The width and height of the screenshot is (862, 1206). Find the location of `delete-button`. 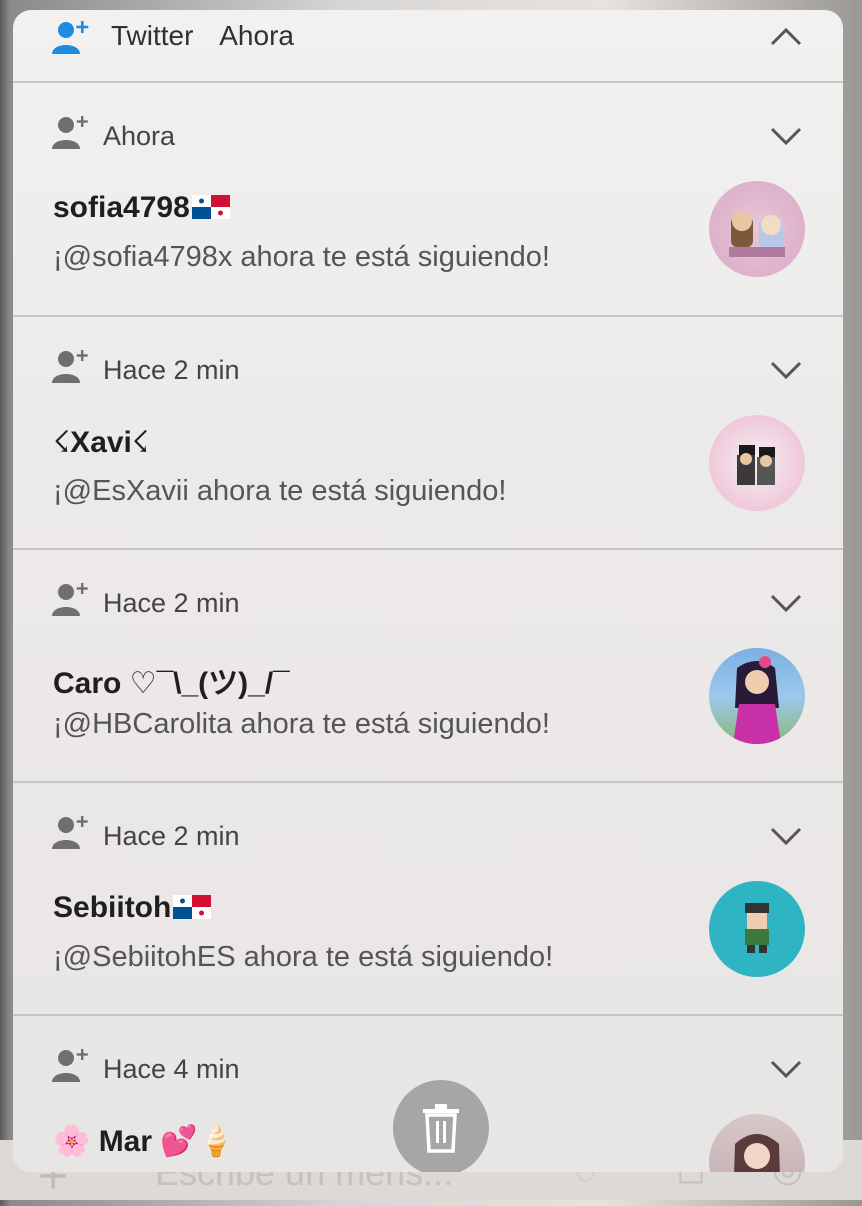

delete-button is located at coordinates (441, 1126).